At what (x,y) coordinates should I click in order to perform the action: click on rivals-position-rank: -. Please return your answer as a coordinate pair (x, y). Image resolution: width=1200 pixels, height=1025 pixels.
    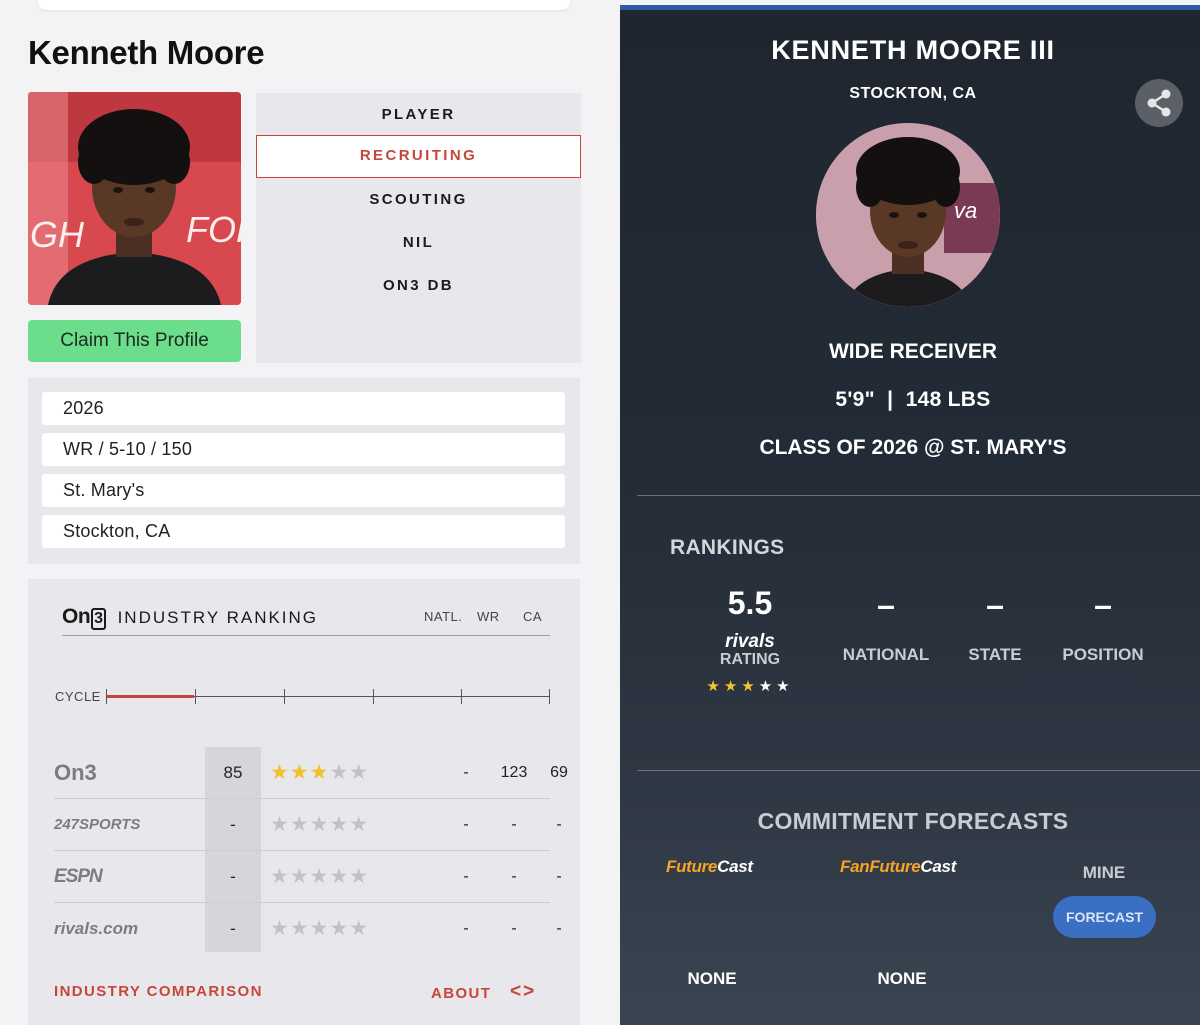
    Looking at the image, I should click on (514, 928).